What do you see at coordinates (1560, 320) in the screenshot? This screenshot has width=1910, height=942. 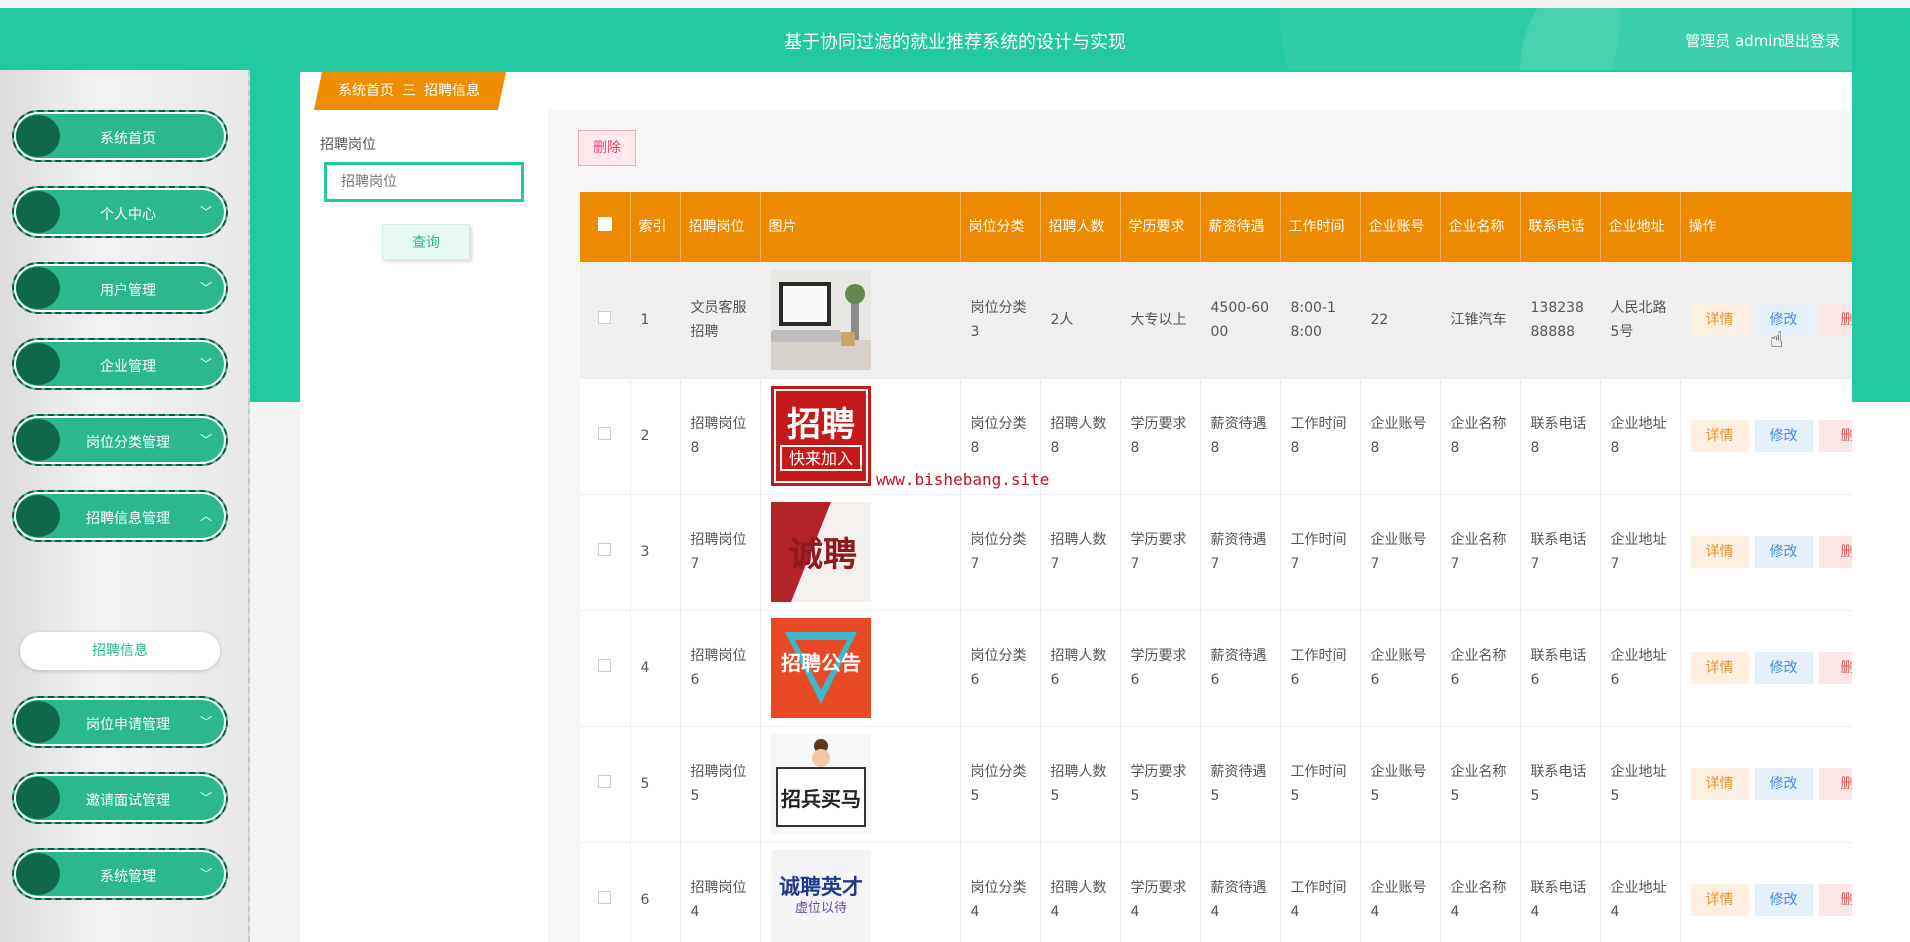 I see `cell-phone: 13823888888` at bounding box center [1560, 320].